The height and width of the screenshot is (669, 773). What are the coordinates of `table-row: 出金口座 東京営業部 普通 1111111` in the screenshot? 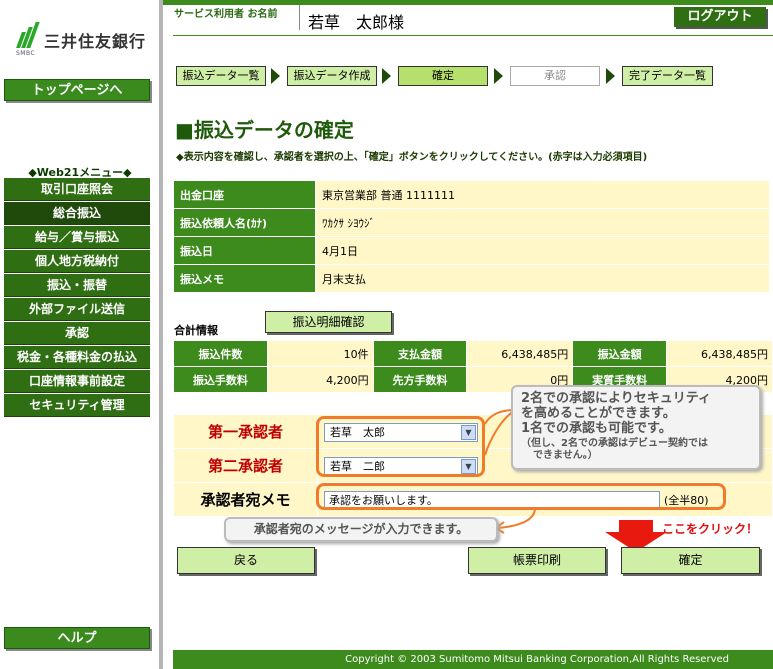 It's located at (471, 194).